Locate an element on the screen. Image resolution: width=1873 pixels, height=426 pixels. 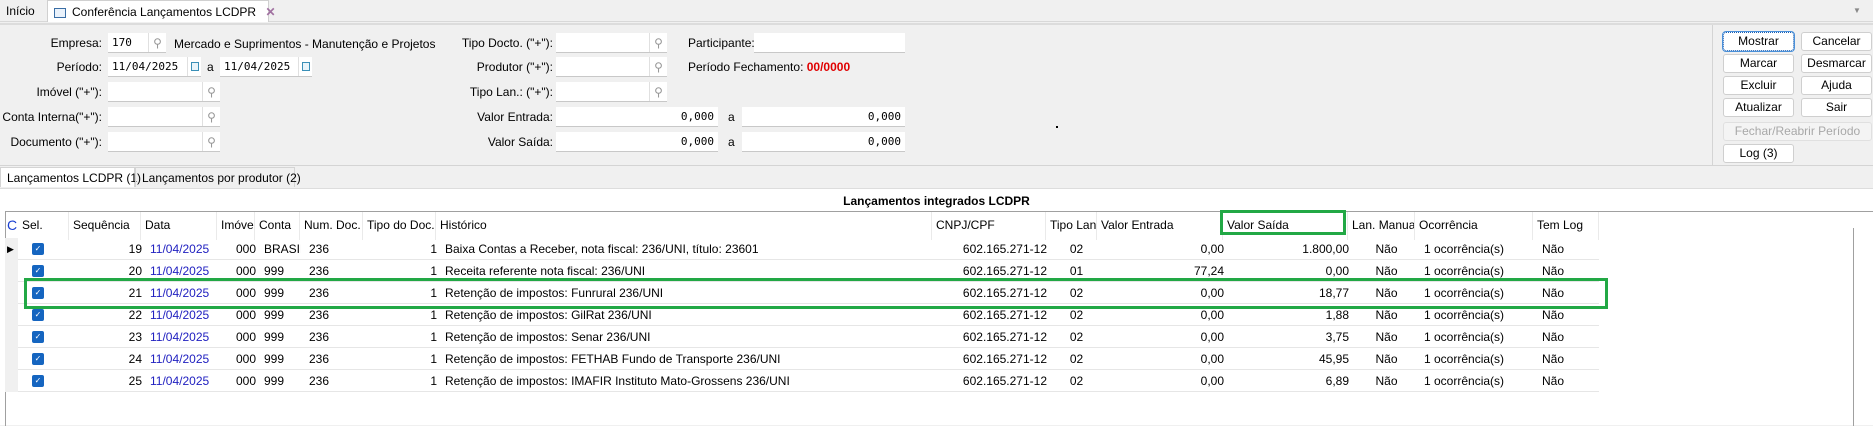
periodo-fechamento-value: 00/0000 is located at coordinates (828, 67).